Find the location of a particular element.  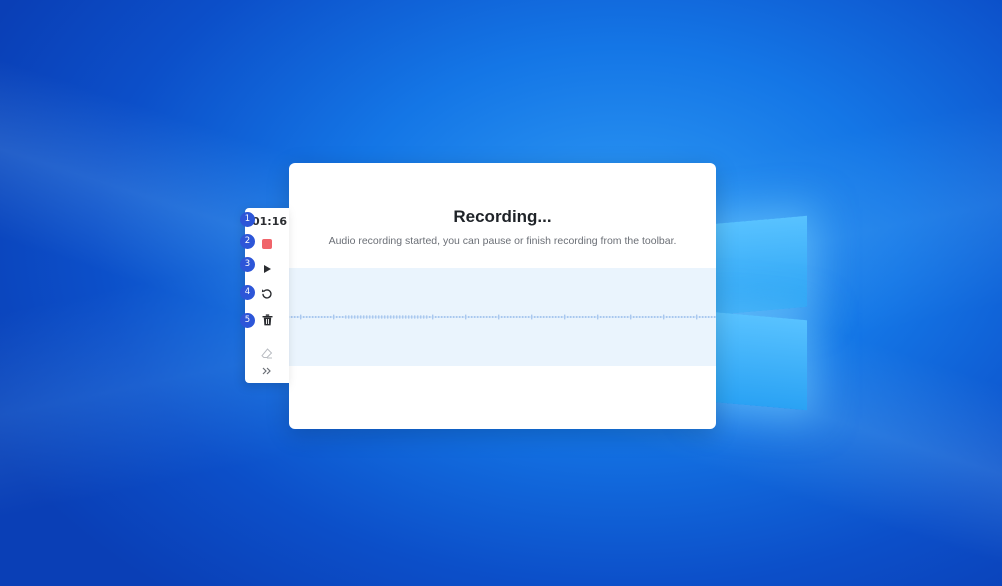

restart-icon is located at coordinates (266, 294).